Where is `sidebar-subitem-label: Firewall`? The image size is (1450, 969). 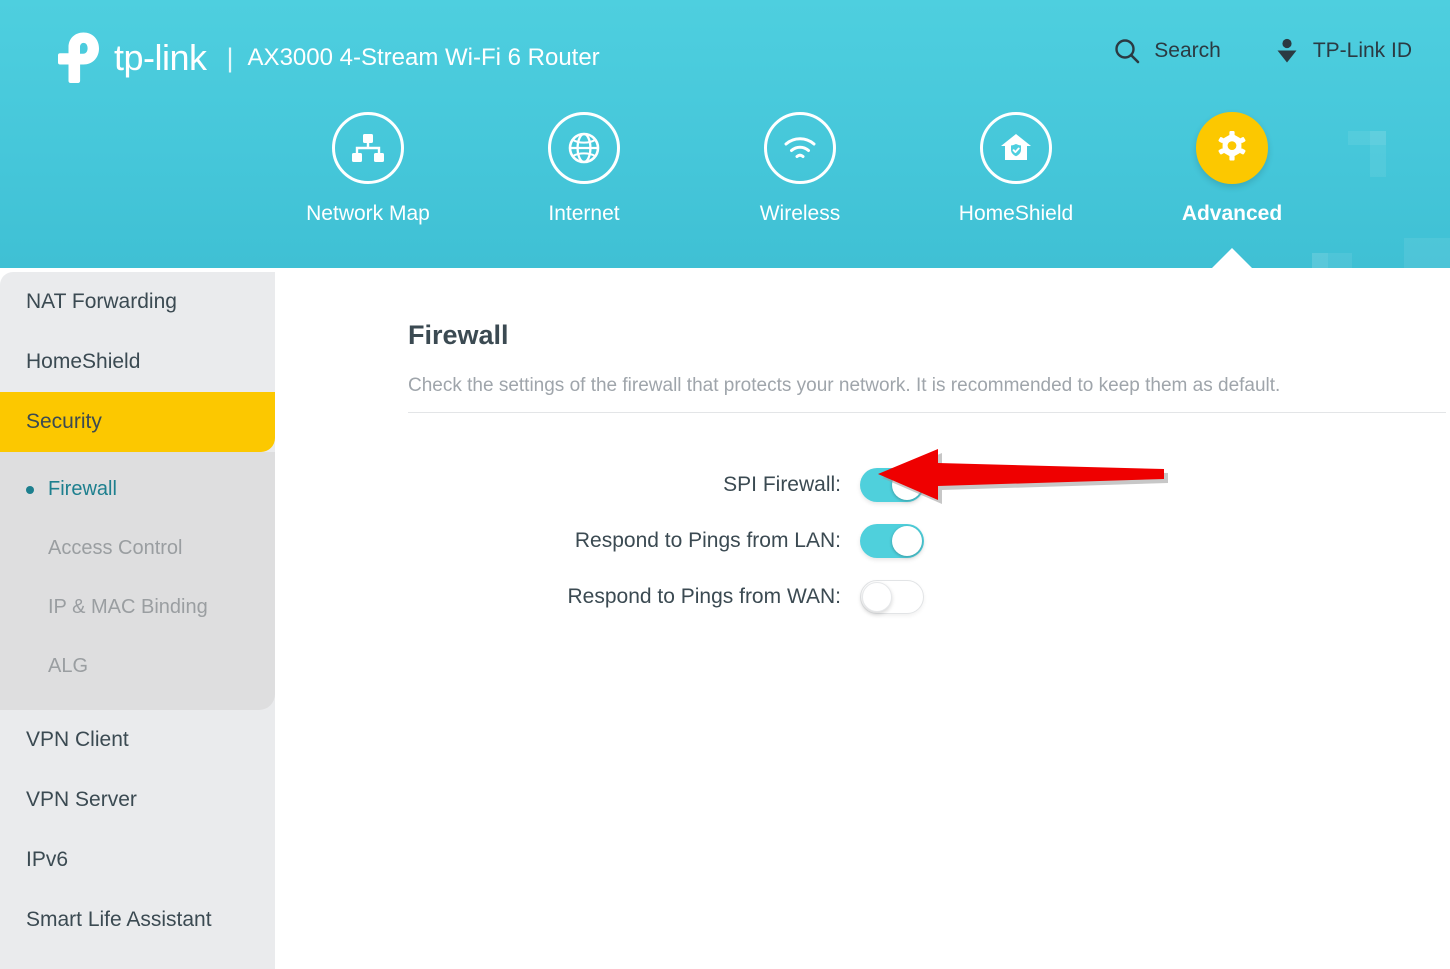 sidebar-subitem-label: Firewall is located at coordinates (82, 489).